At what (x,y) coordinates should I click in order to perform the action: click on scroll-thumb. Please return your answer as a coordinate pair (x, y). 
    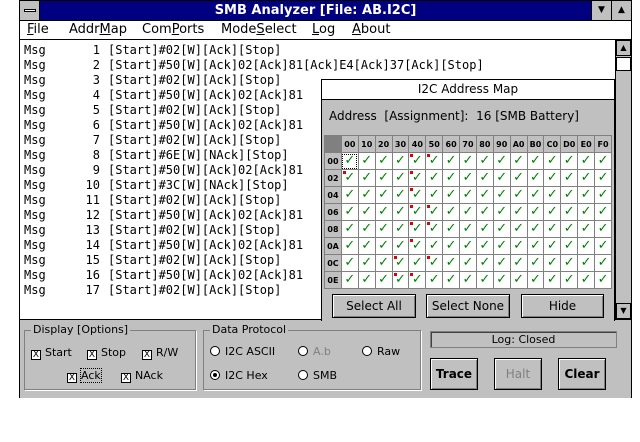
    Looking at the image, I should click on (623, 64).